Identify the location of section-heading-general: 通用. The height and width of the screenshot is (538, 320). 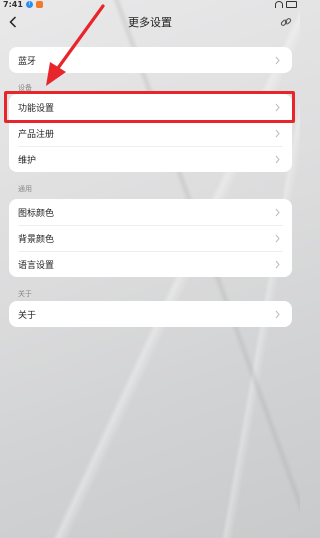
(25, 189).